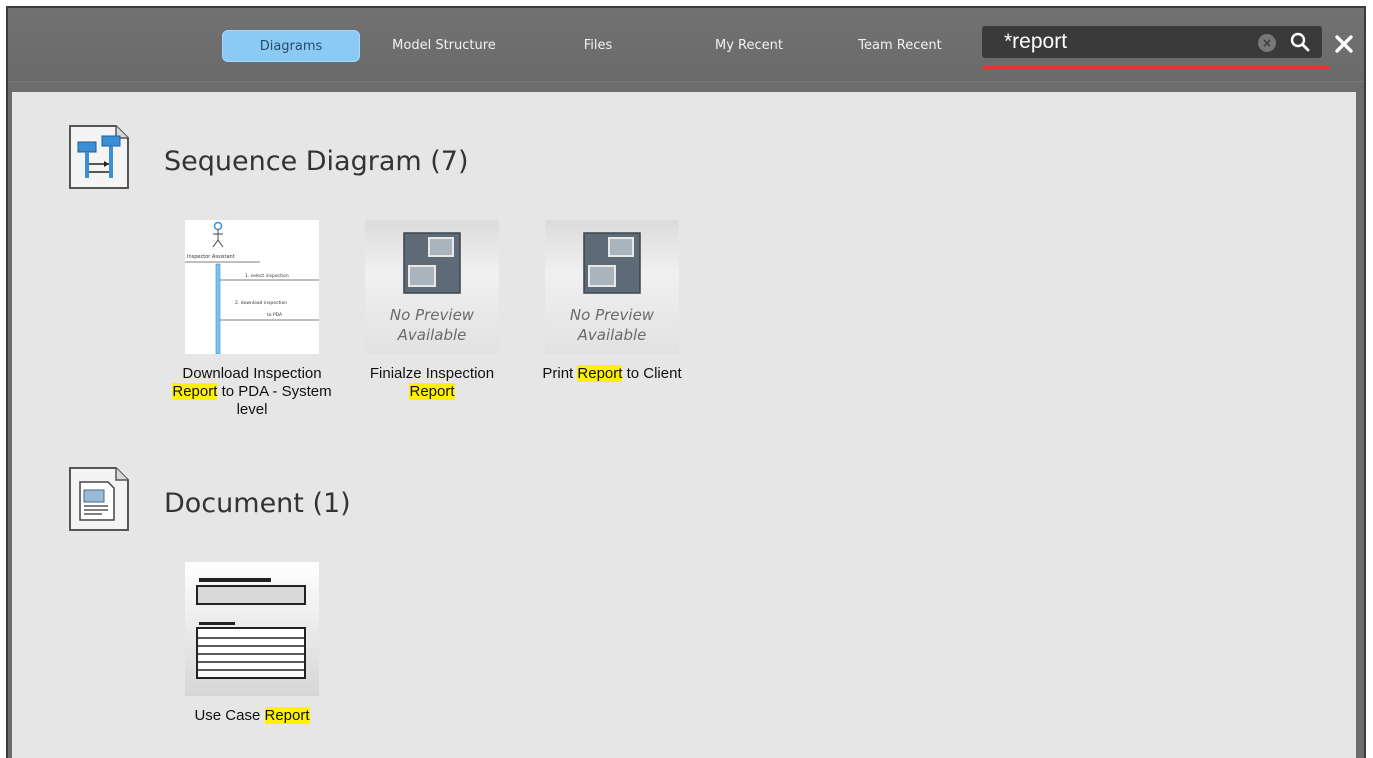 This screenshot has height=758, width=1373. Describe the element at coordinates (252, 715) in the screenshot. I see `result-item-label: Use Case Report` at that location.